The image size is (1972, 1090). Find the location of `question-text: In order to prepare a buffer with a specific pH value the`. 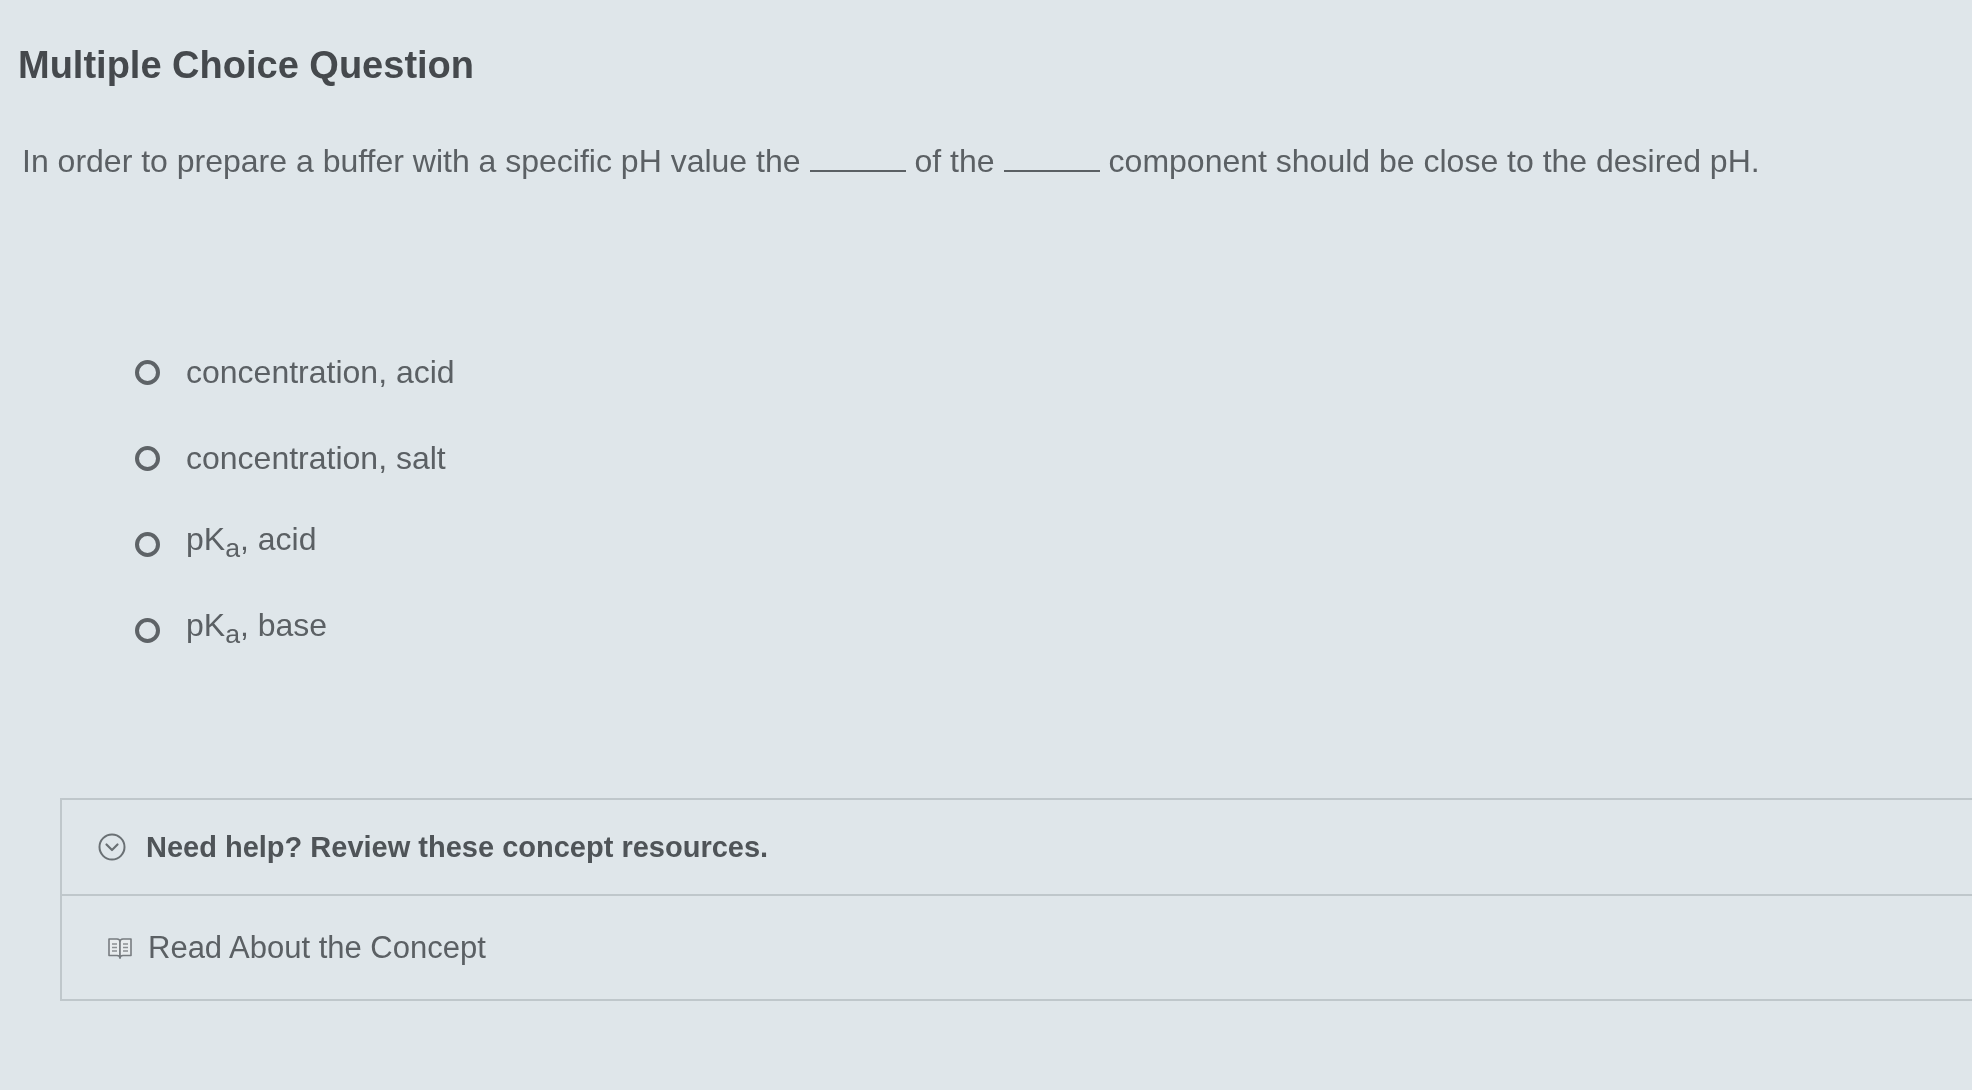

question-text: In order to prepare a buffer with a specific pH value the is located at coordinates (411, 161).